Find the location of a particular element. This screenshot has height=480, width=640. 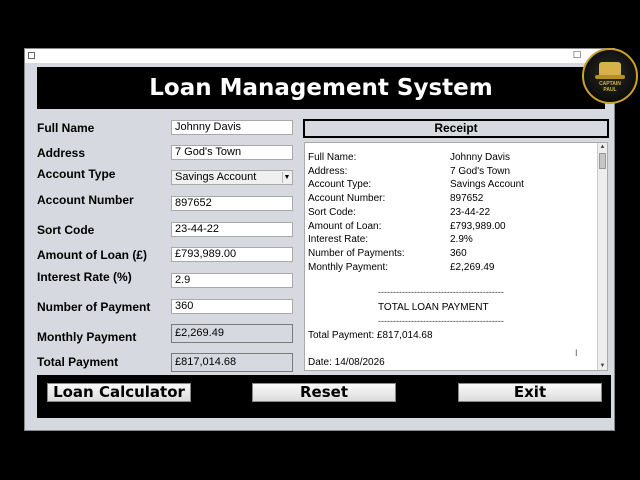

interest-label: Interest Rate (%) is located at coordinates (84, 277).